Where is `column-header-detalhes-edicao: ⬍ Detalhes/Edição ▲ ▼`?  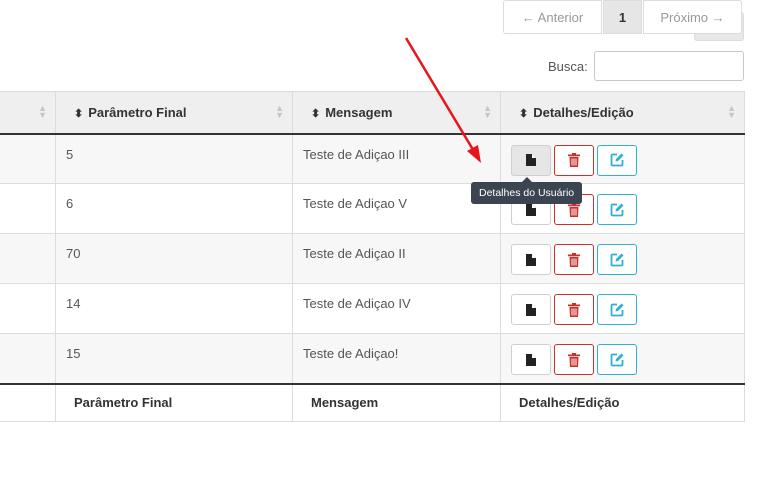 column-header-detalhes-edicao: ⬍ Detalhes/Edição ▲ ▼ is located at coordinates (622, 113).